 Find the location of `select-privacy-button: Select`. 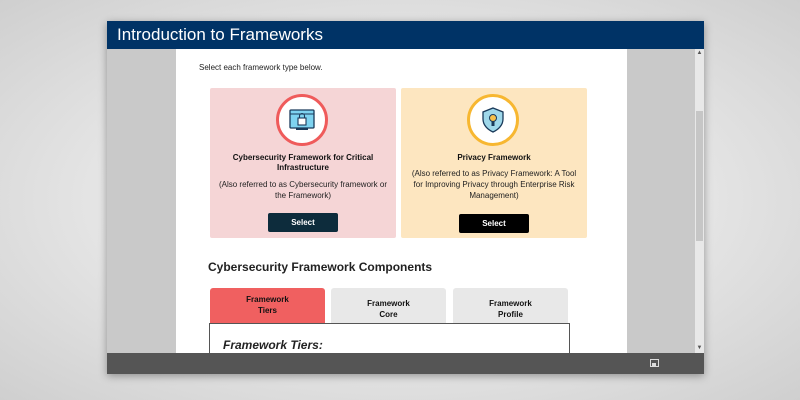

select-privacy-button: Select is located at coordinates (494, 223).